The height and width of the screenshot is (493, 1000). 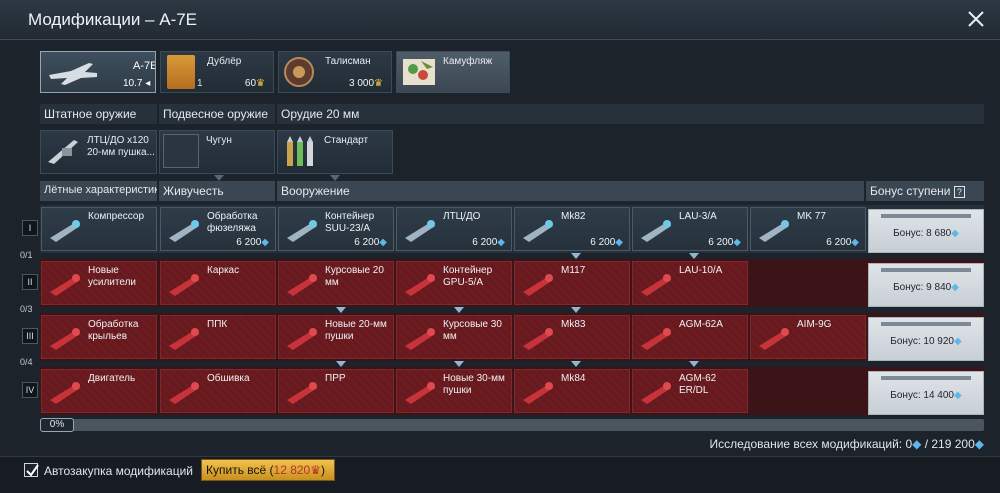 I want to click on mod-card: LAU-10/A, so click(x=690, y=283).